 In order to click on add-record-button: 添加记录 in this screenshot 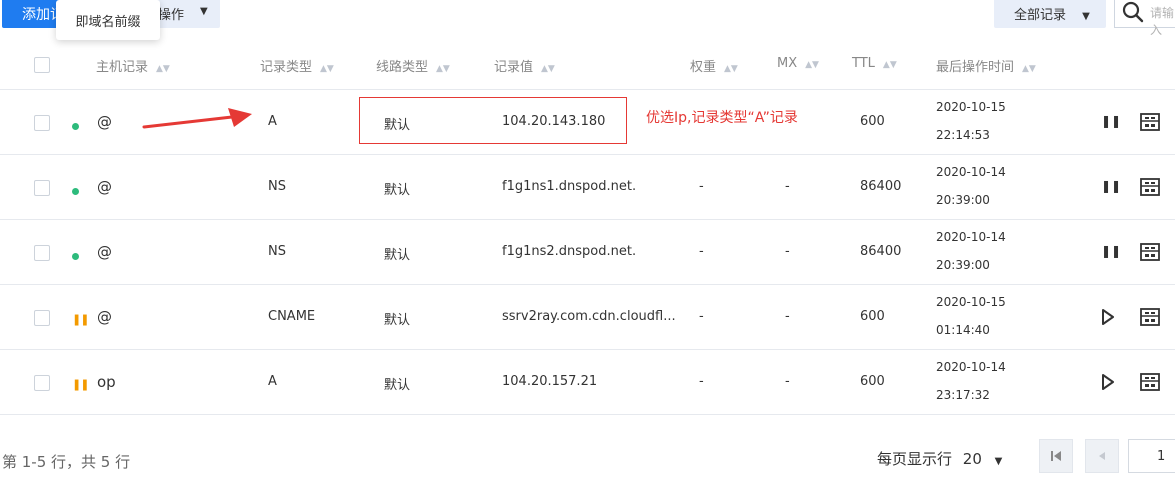, I will do `click(32, 14)`.